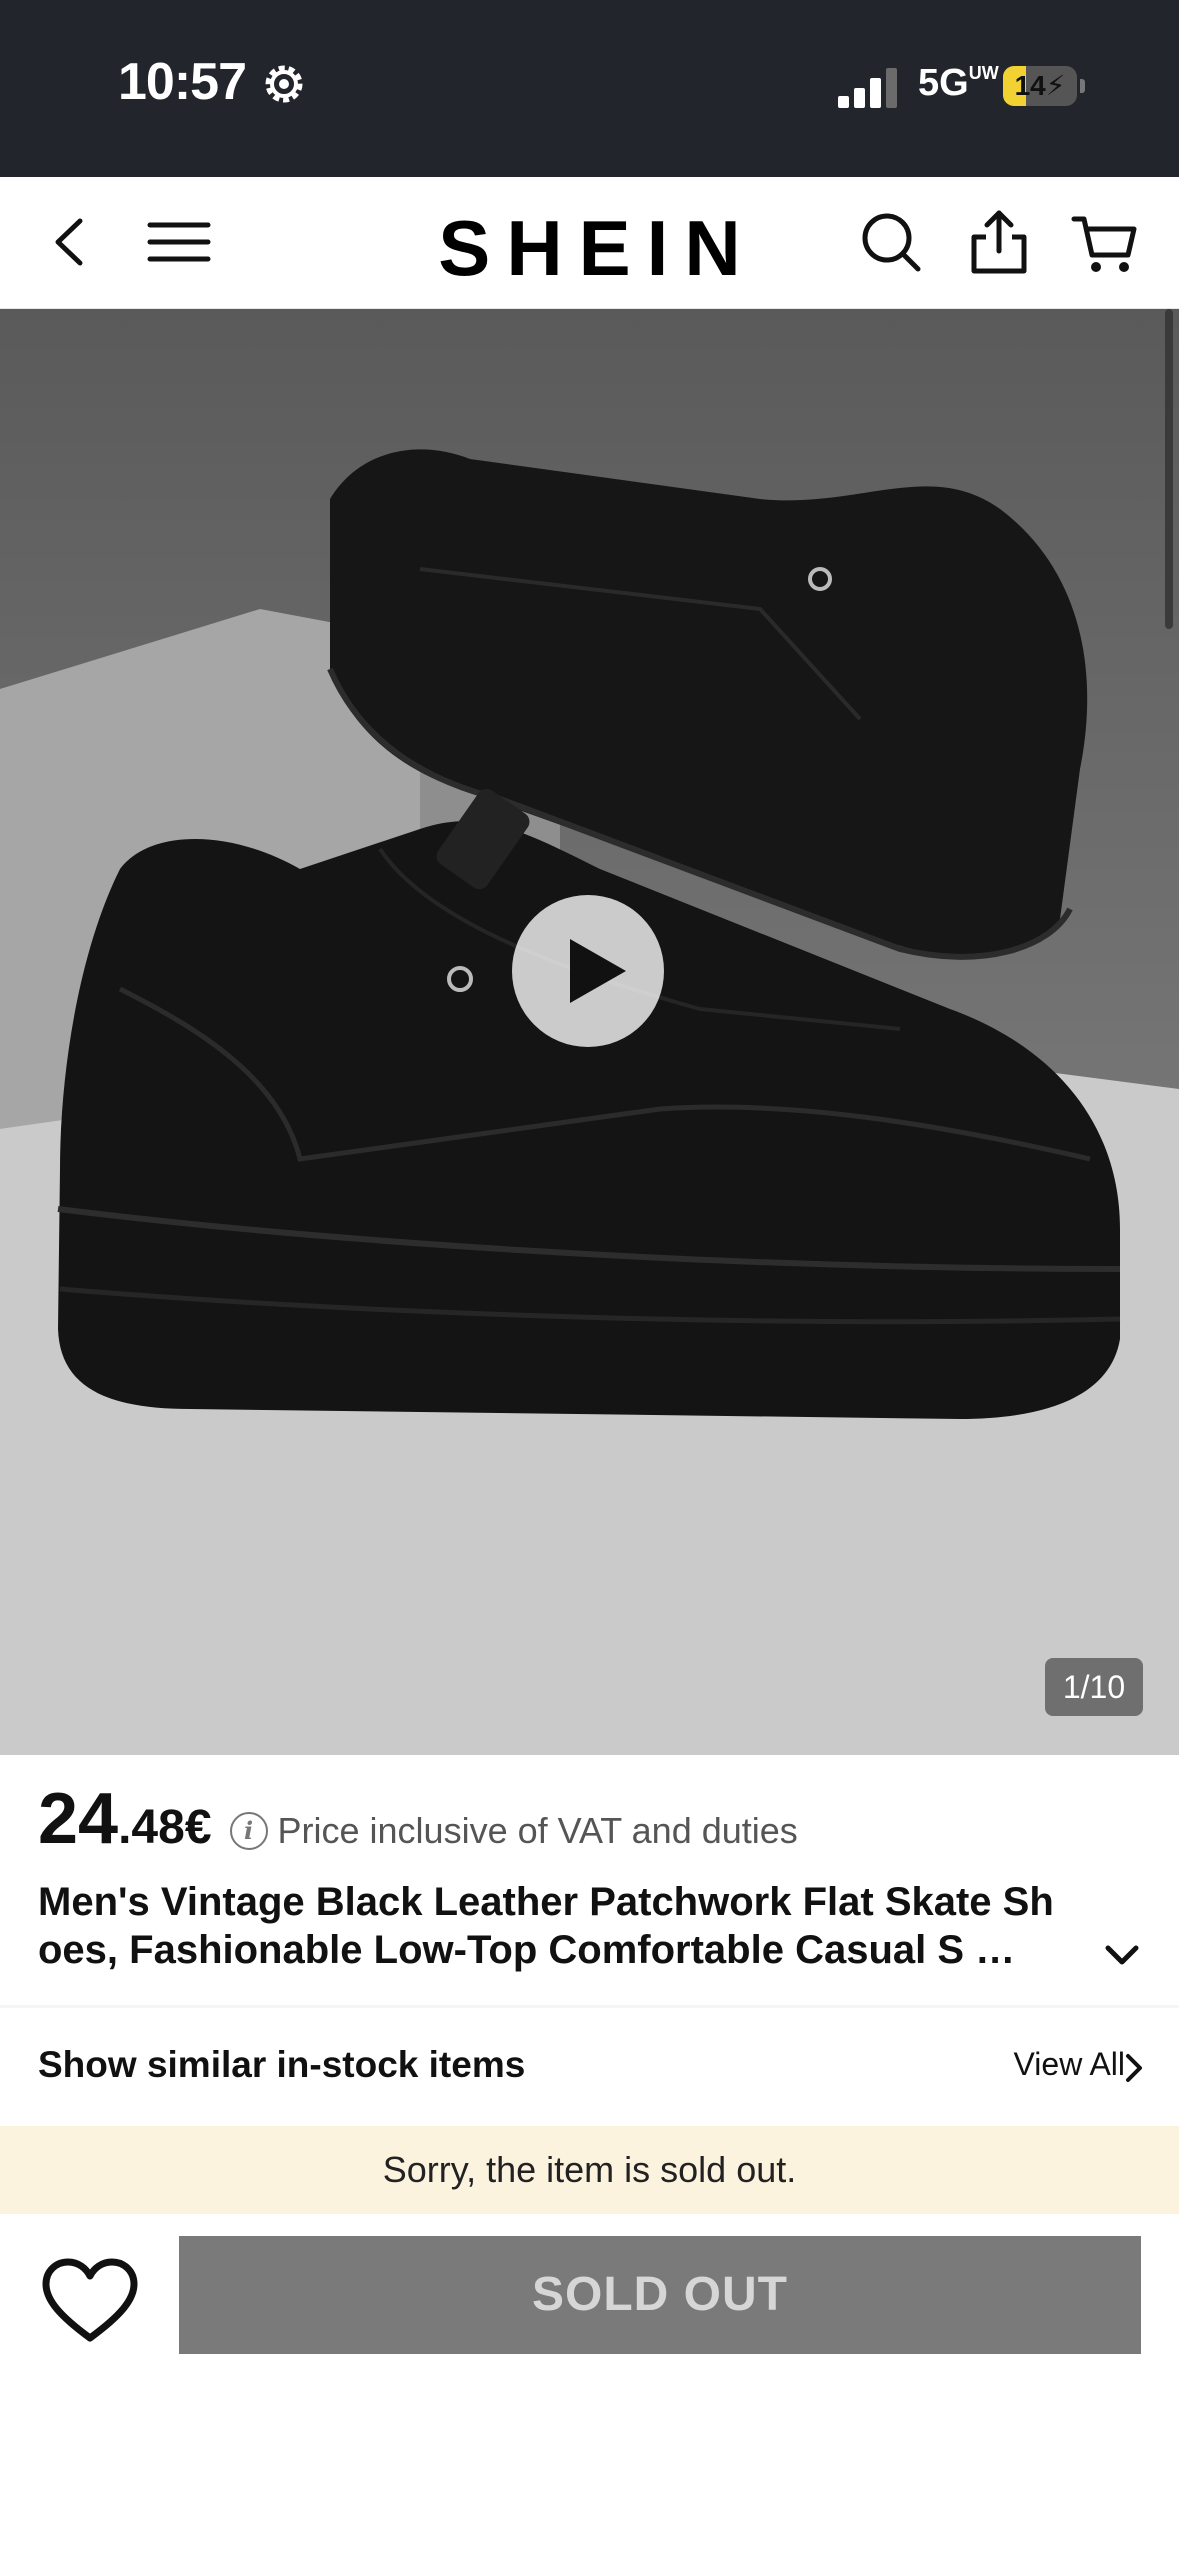 This screenshot has width=1179, height=2556. What do you see at coordinates (999, 242) in the screenshot?
I see `share-icon` at bounding box center [999, 242].